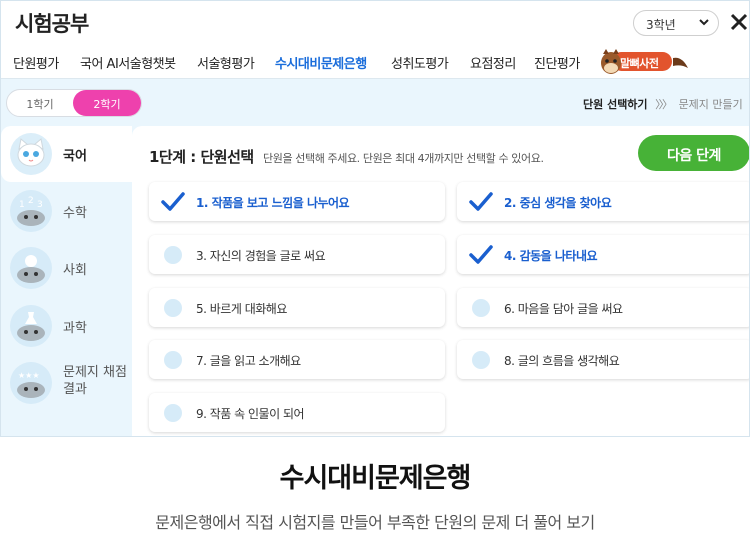 This screenshot has height=533, width=750. Describe the element at coordinates (52, 24) in the screenshot. I see `app-title: 시험공부` at that location.